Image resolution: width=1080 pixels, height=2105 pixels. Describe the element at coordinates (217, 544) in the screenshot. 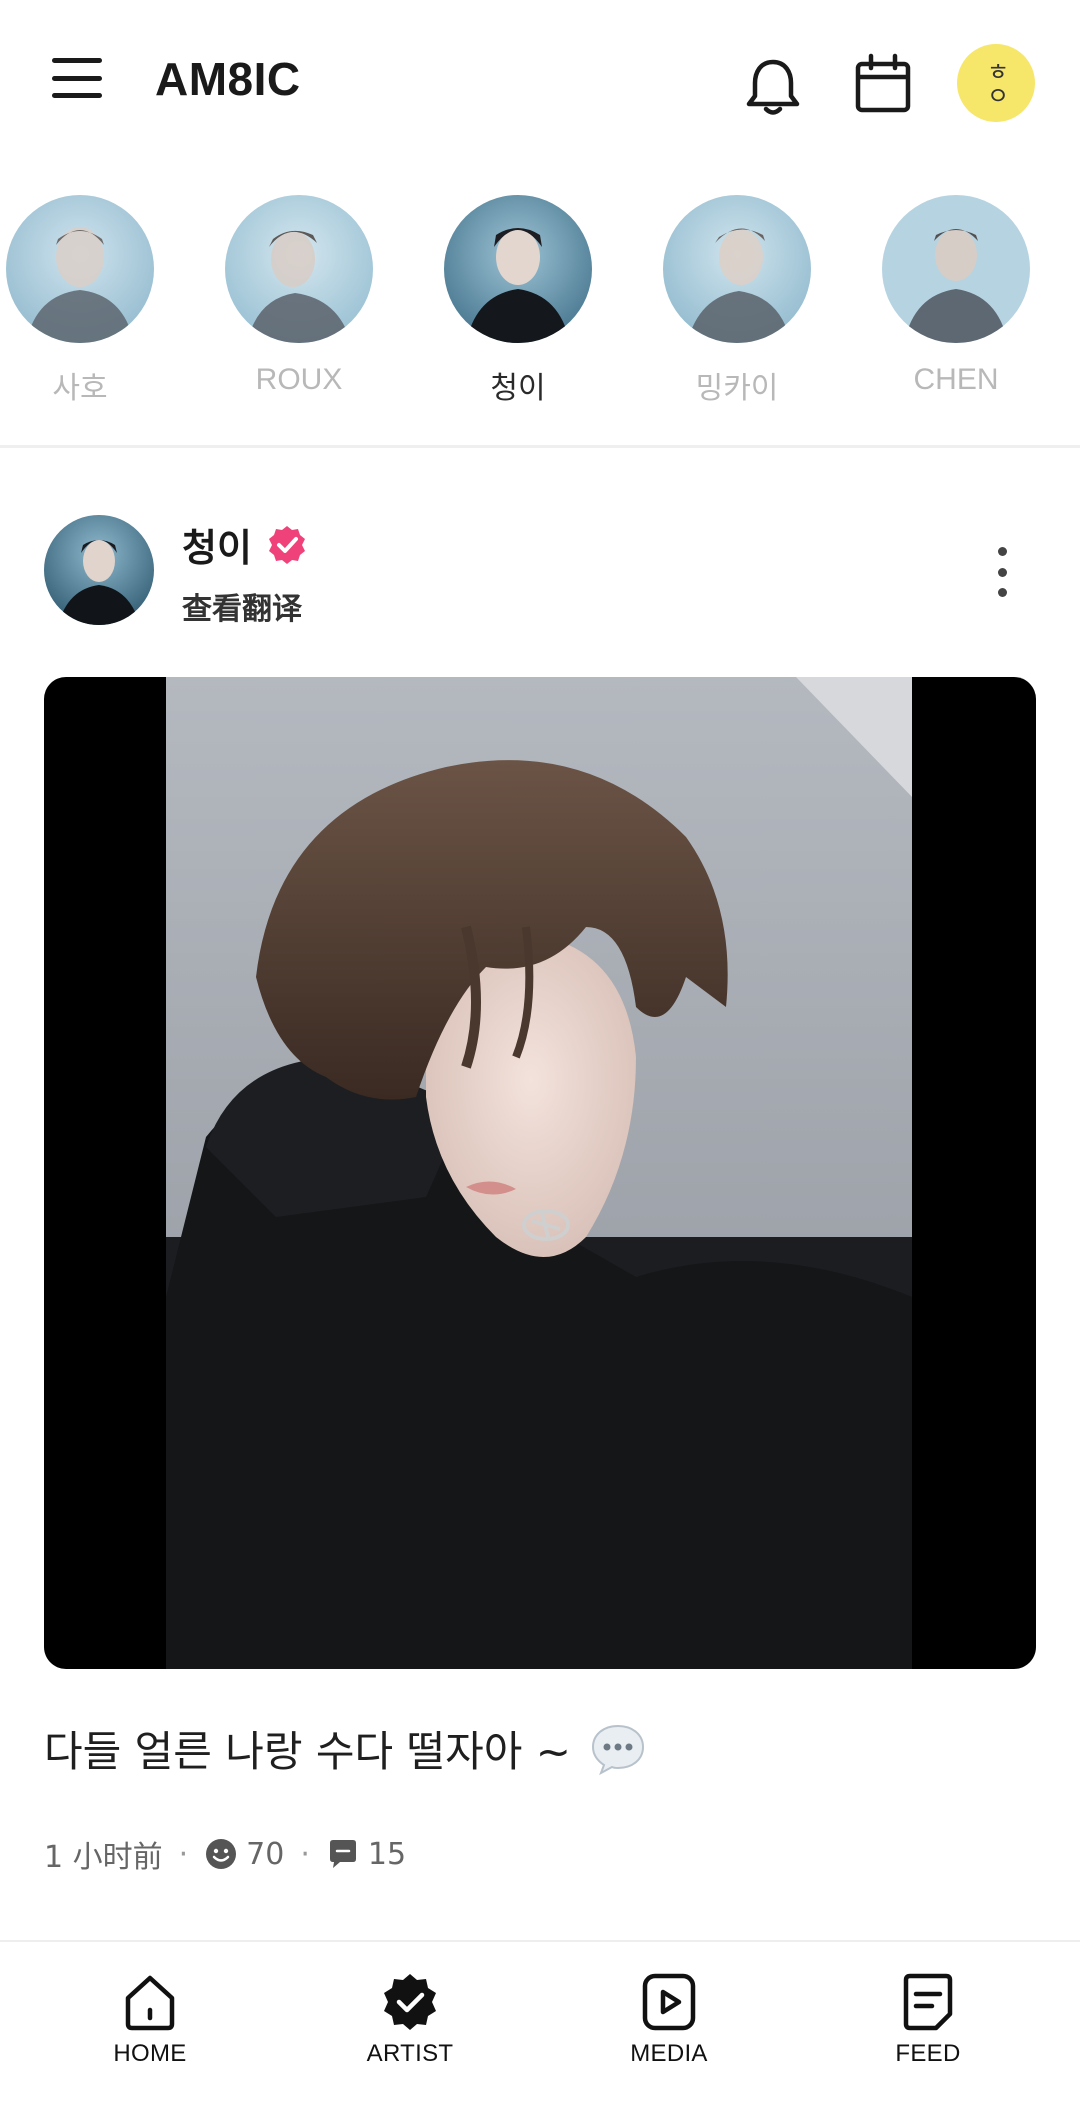

I see `author-name: 청이` at that location.